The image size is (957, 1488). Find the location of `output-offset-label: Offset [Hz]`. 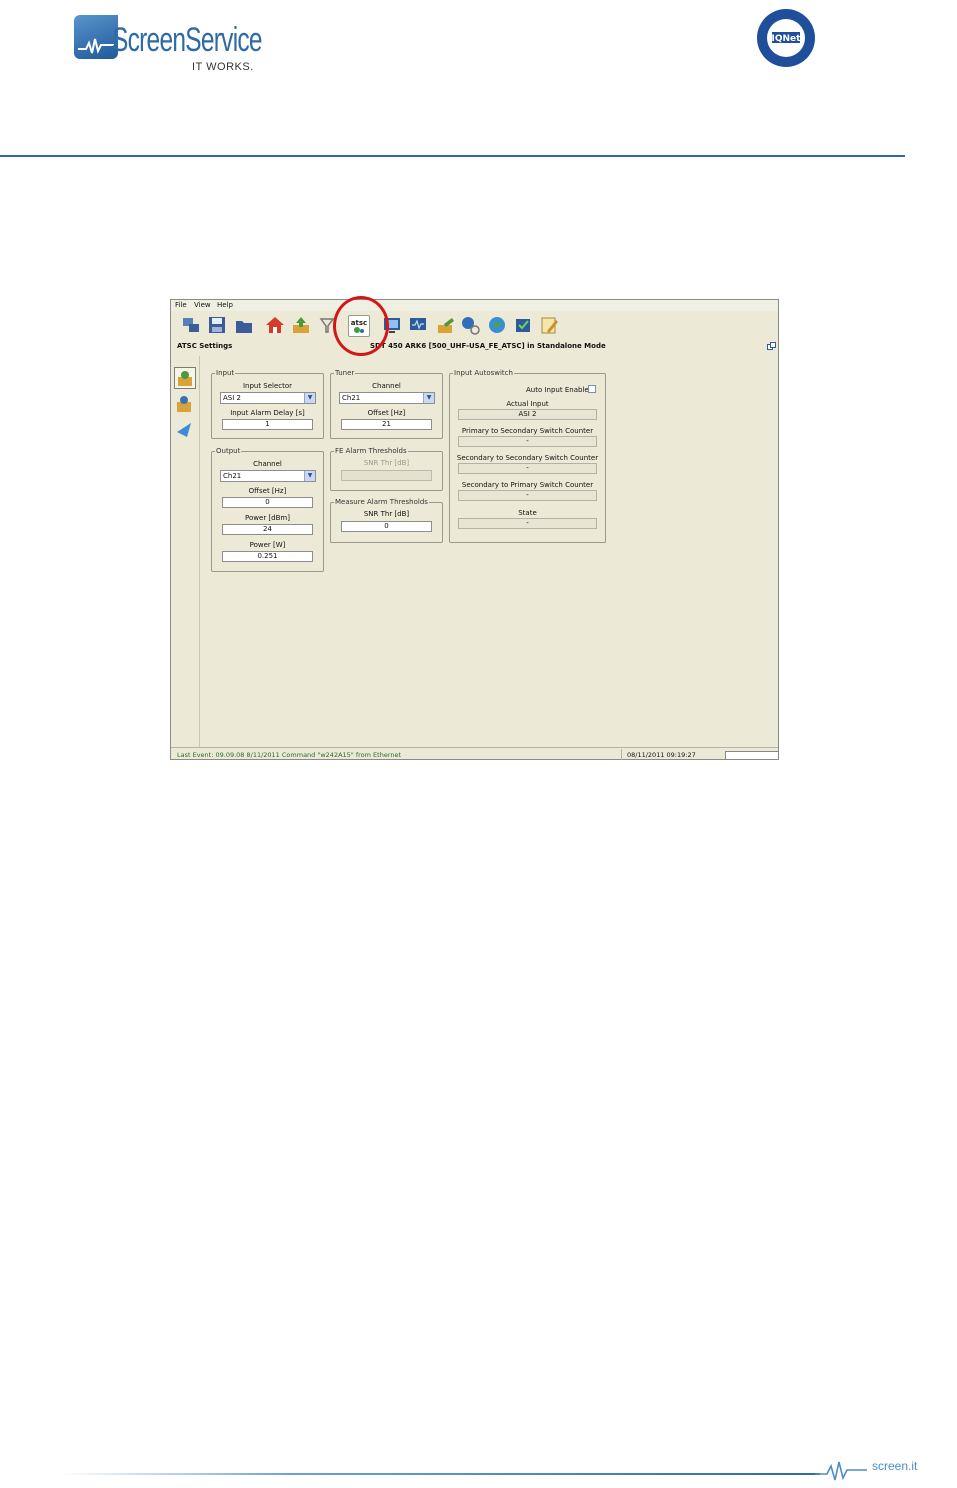

output-offset-label: Offset [Hz] is located at coordinates (267, 491).